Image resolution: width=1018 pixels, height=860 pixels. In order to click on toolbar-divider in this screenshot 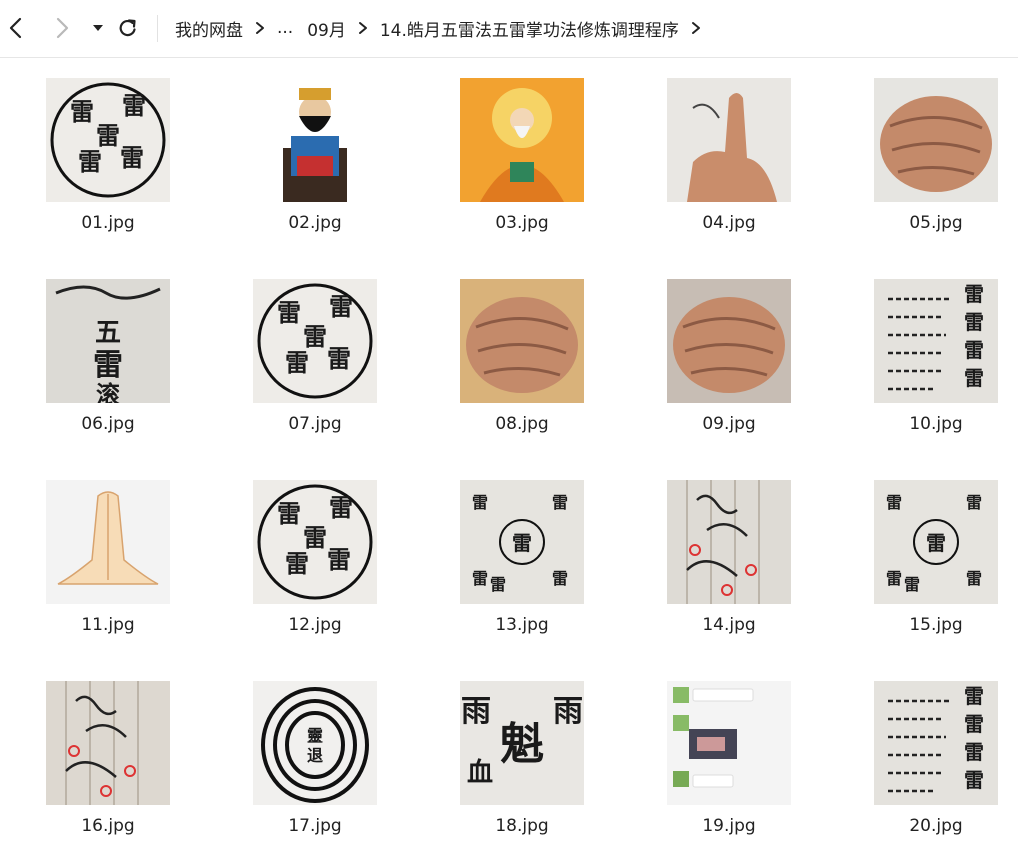, I will do `click(157, 28)`.